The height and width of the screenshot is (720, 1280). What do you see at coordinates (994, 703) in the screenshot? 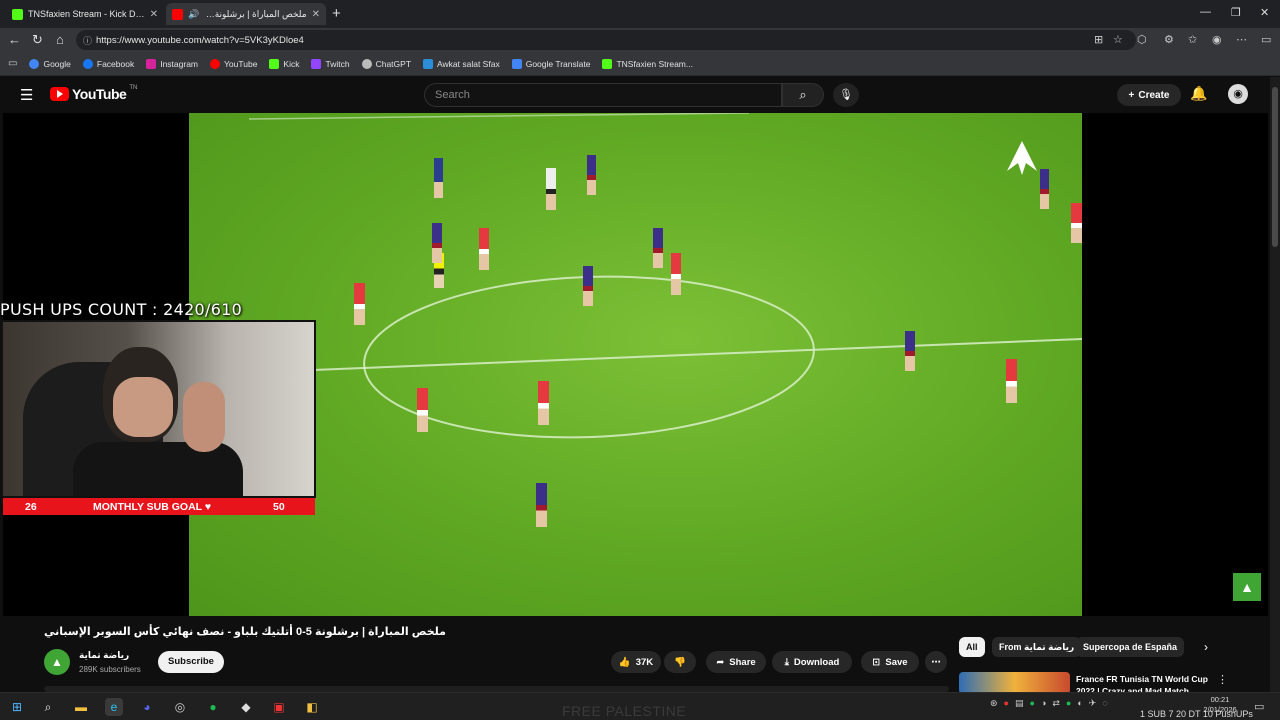
I see `tray-icon: ⊛` at bounding box center [994, 703].